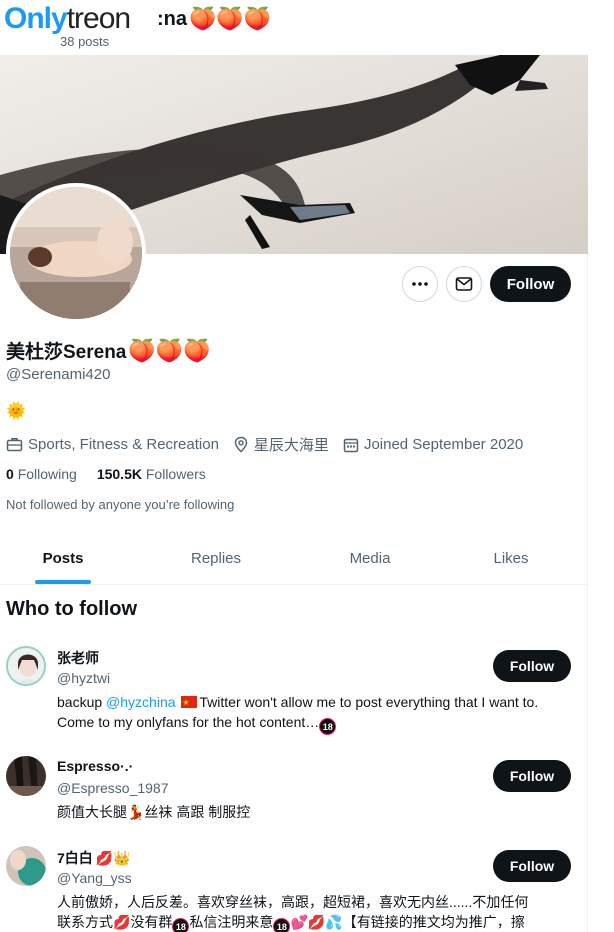  I want to click on more-icon, so click(420, 284).